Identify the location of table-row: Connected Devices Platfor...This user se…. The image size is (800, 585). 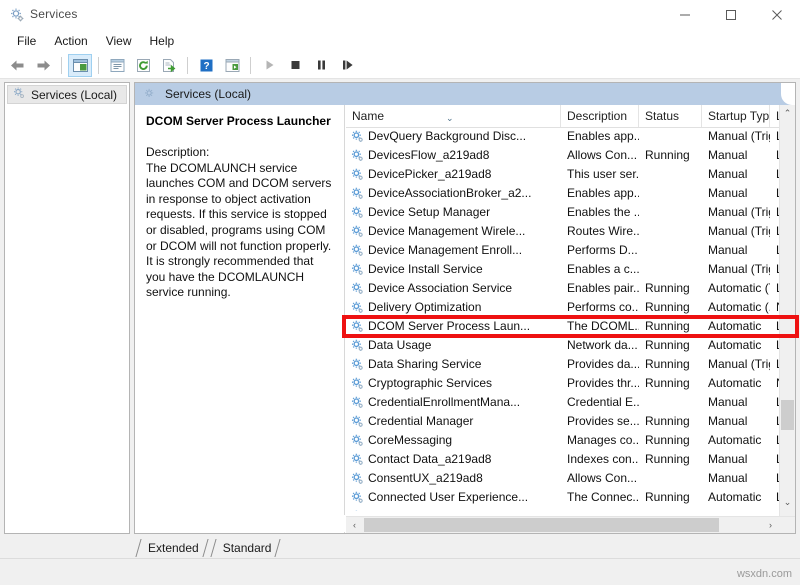
(570, 509).